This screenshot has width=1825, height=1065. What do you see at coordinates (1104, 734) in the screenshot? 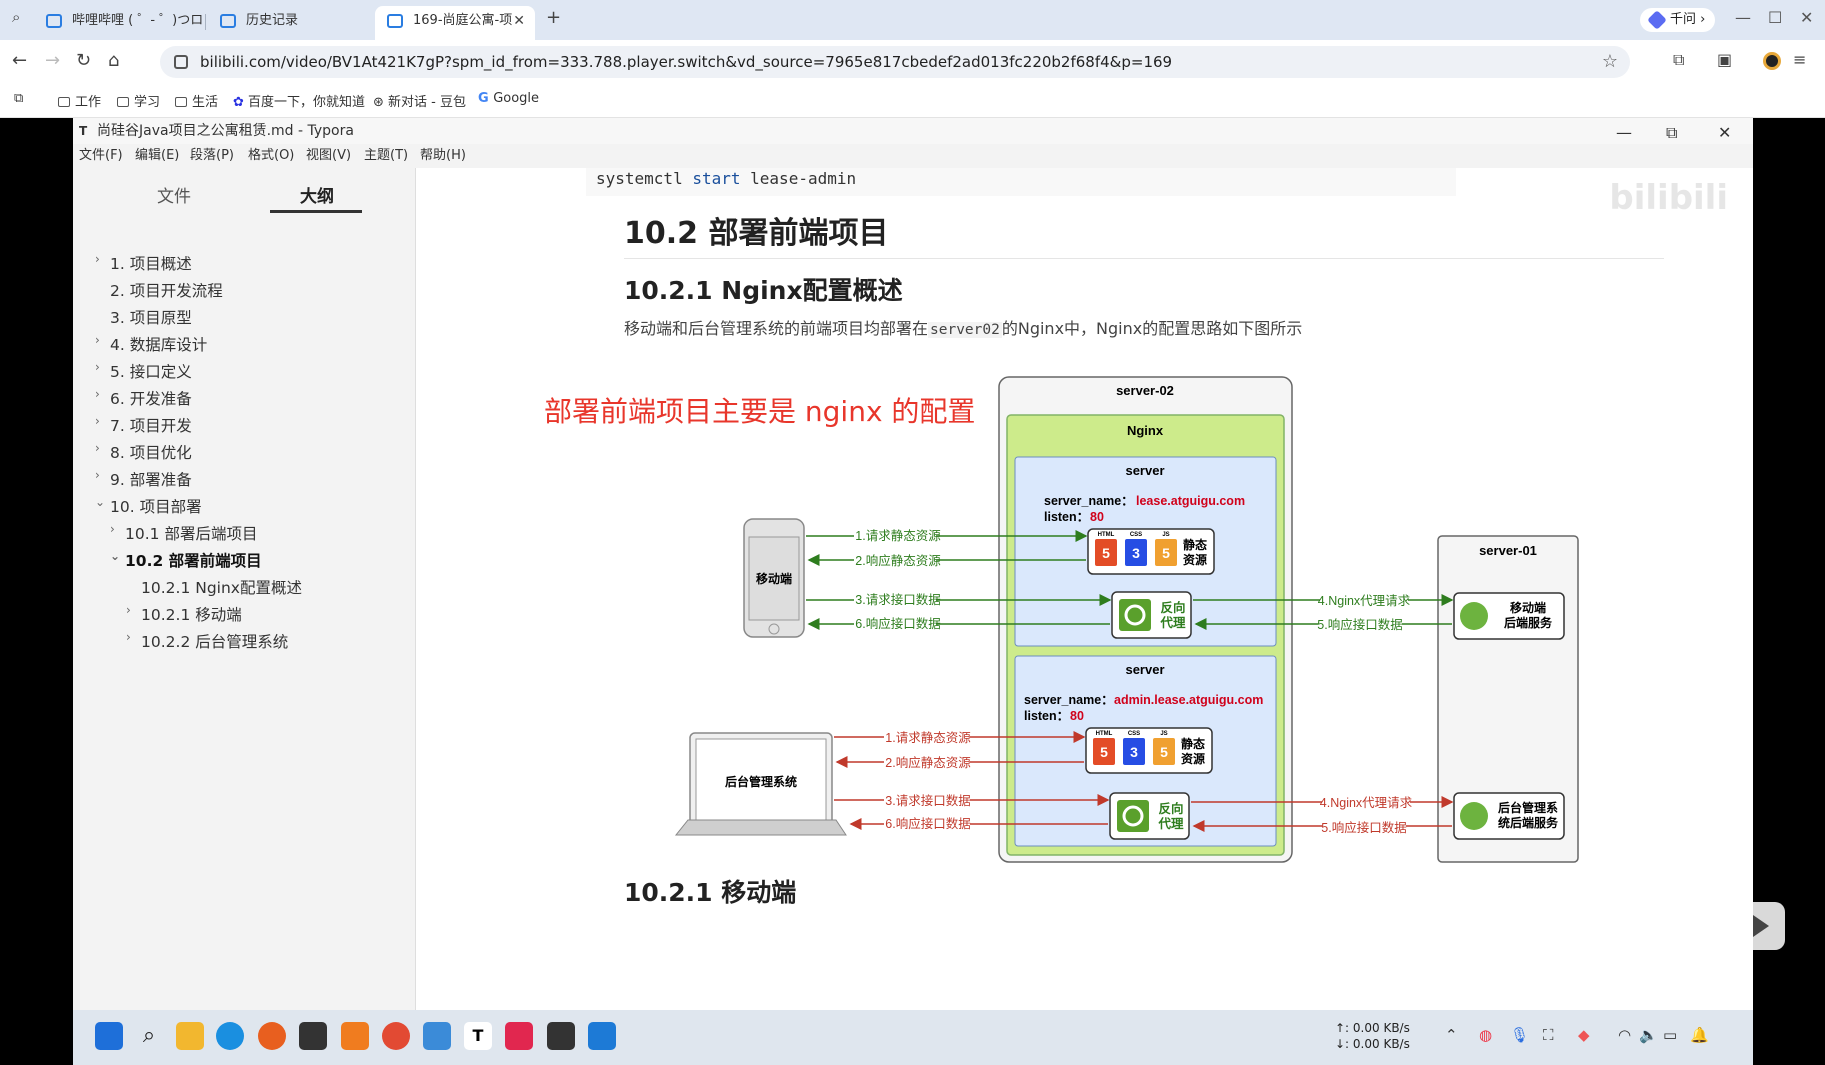
I see `html-caption: HTML` at bounding box center [1104, 734].